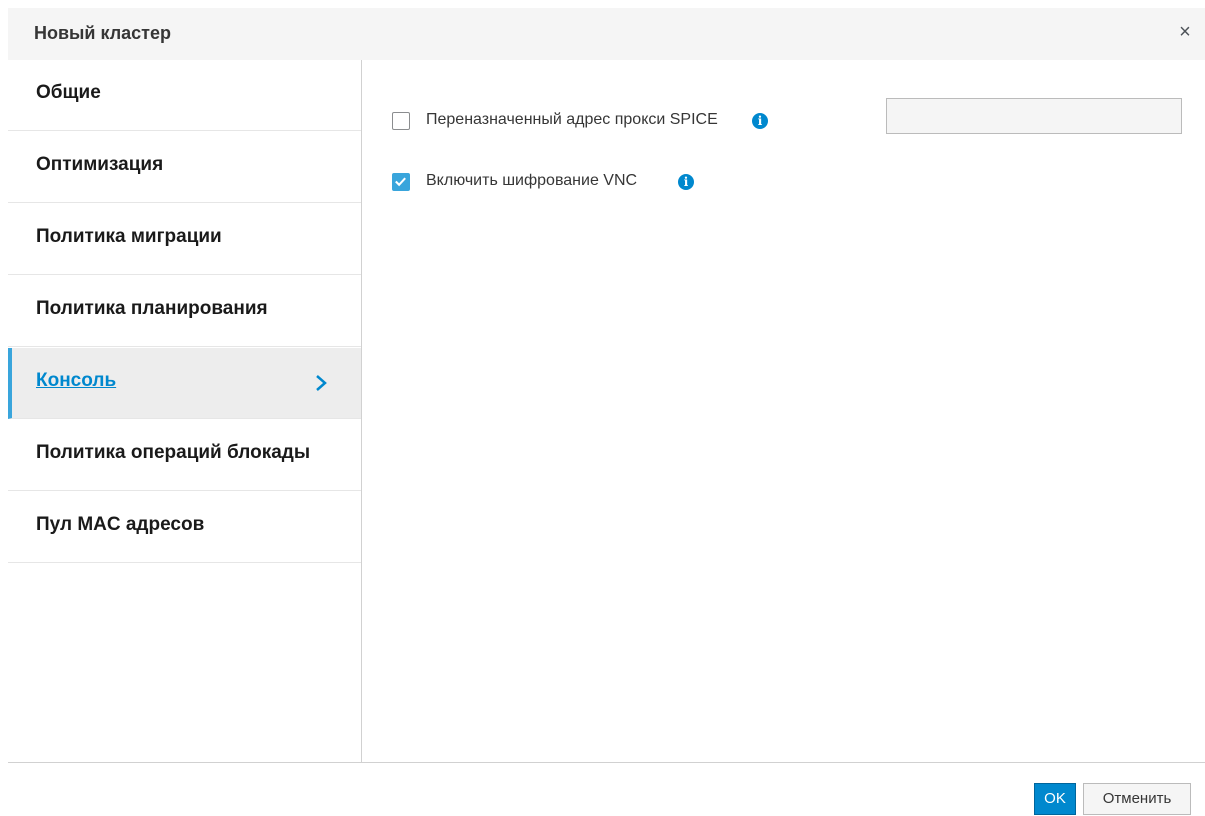 The image size is (1205, 816). I want to click on sidebar-item-label: Политика миграции, so click(129, 236).